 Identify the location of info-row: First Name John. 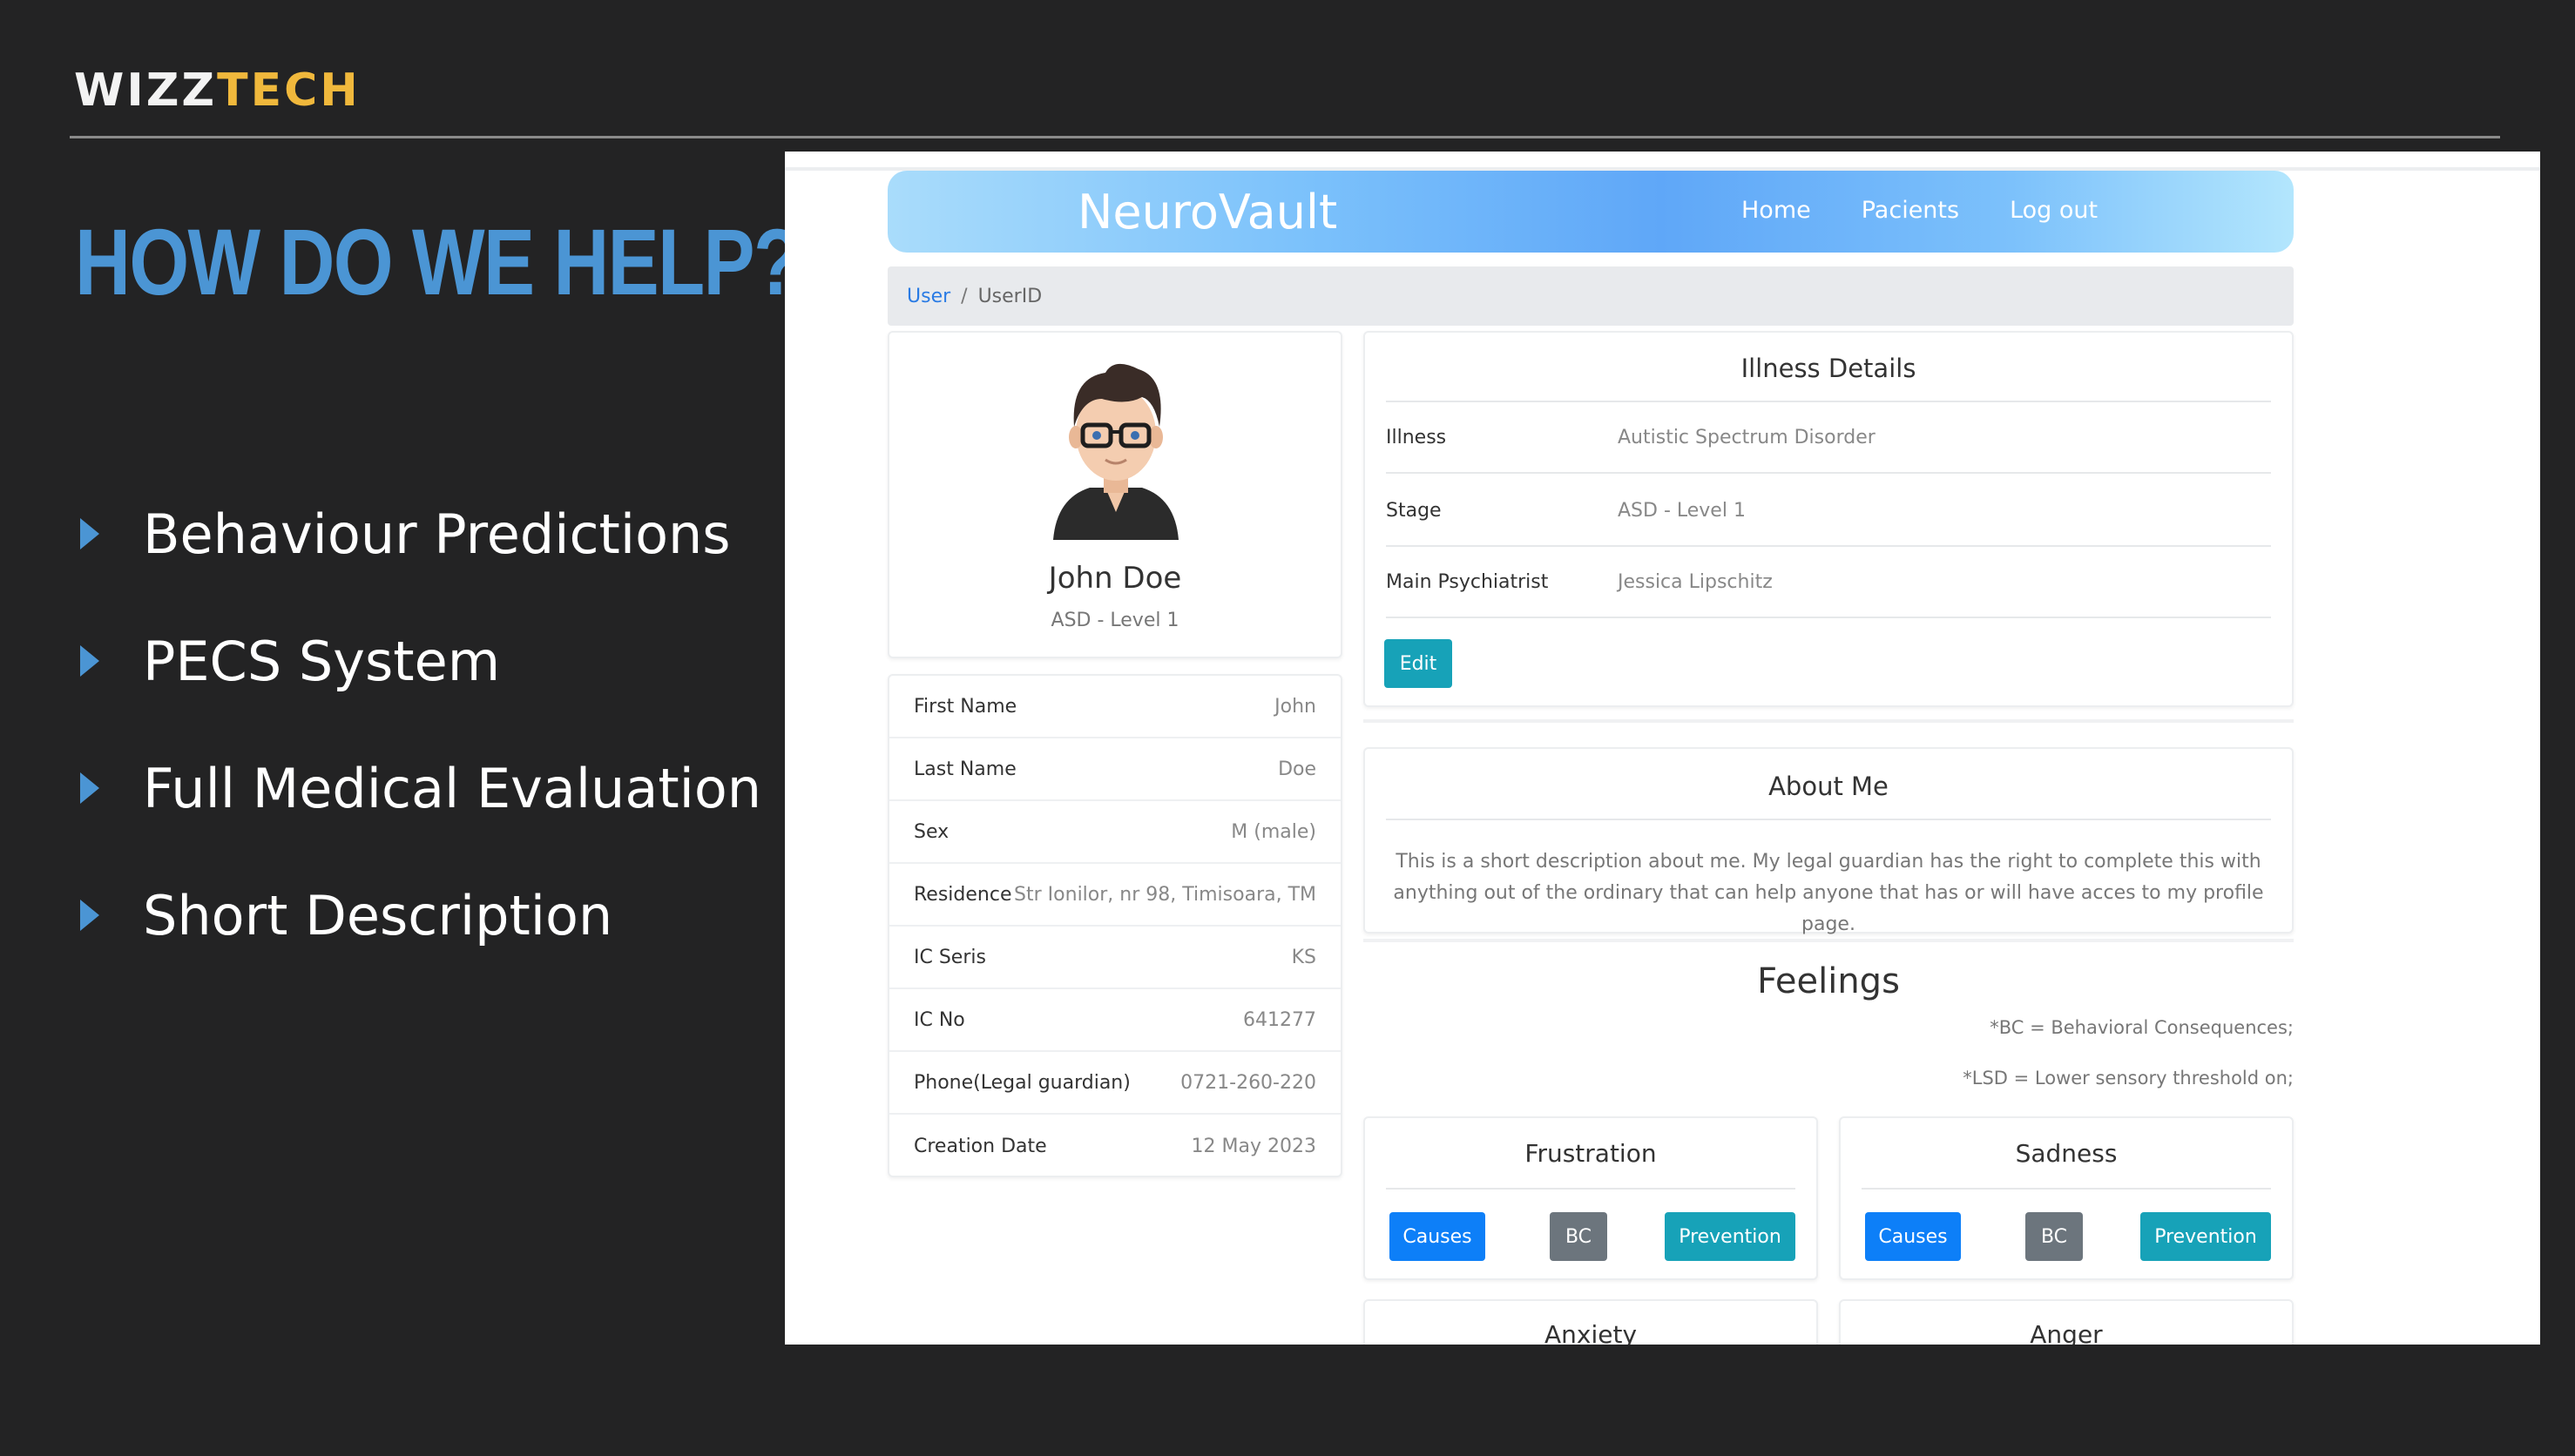
(1115, 707).